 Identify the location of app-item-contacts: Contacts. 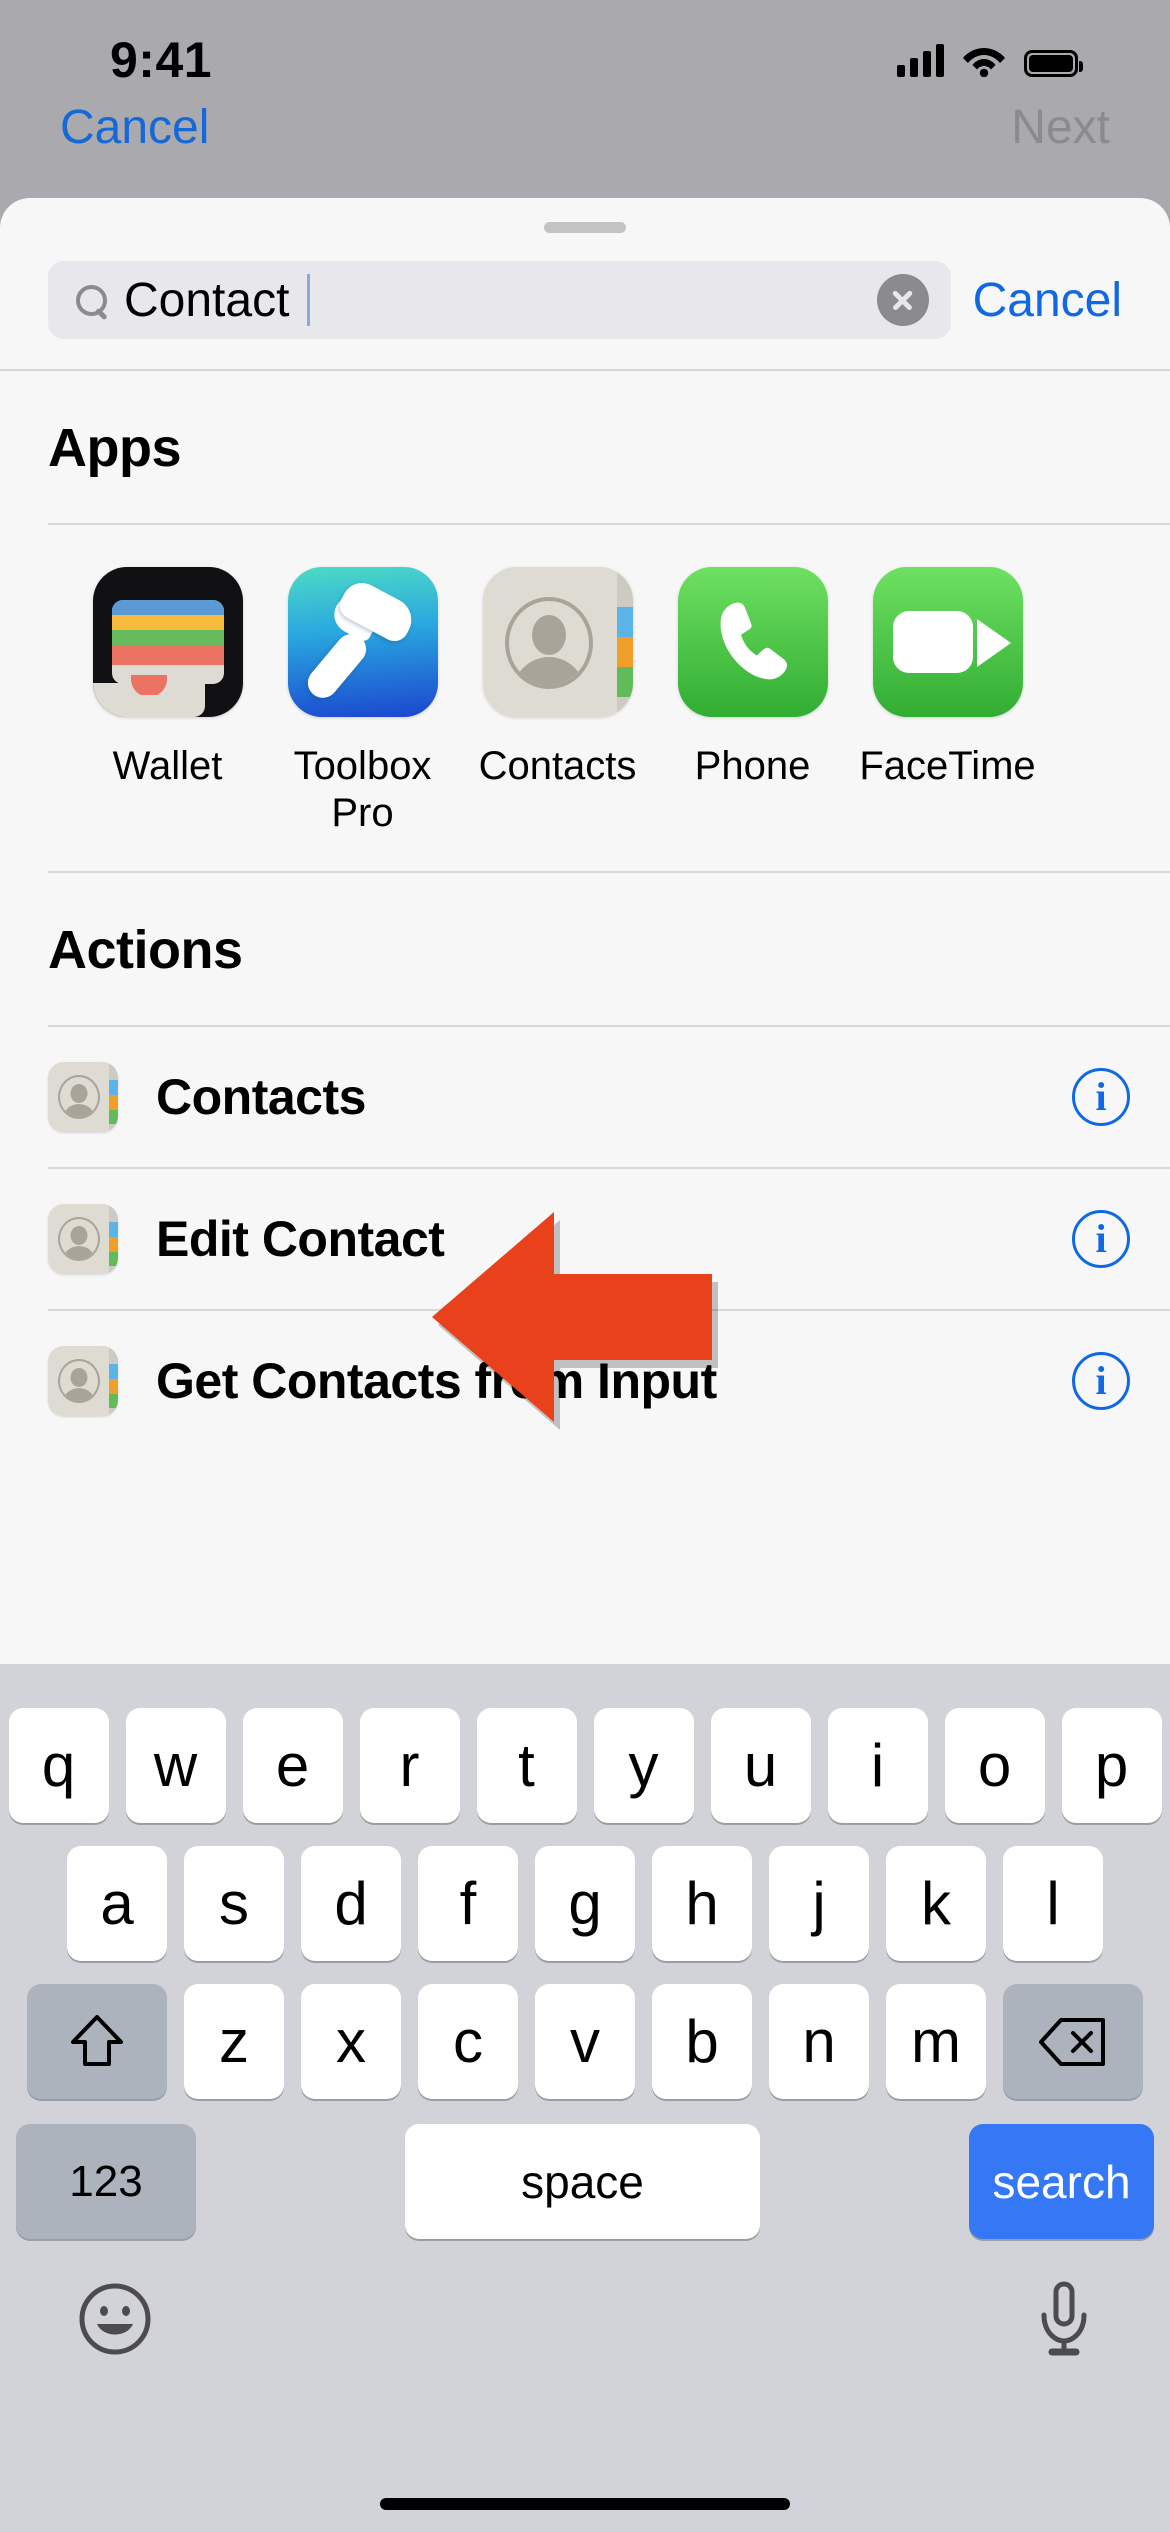
(557, 678).